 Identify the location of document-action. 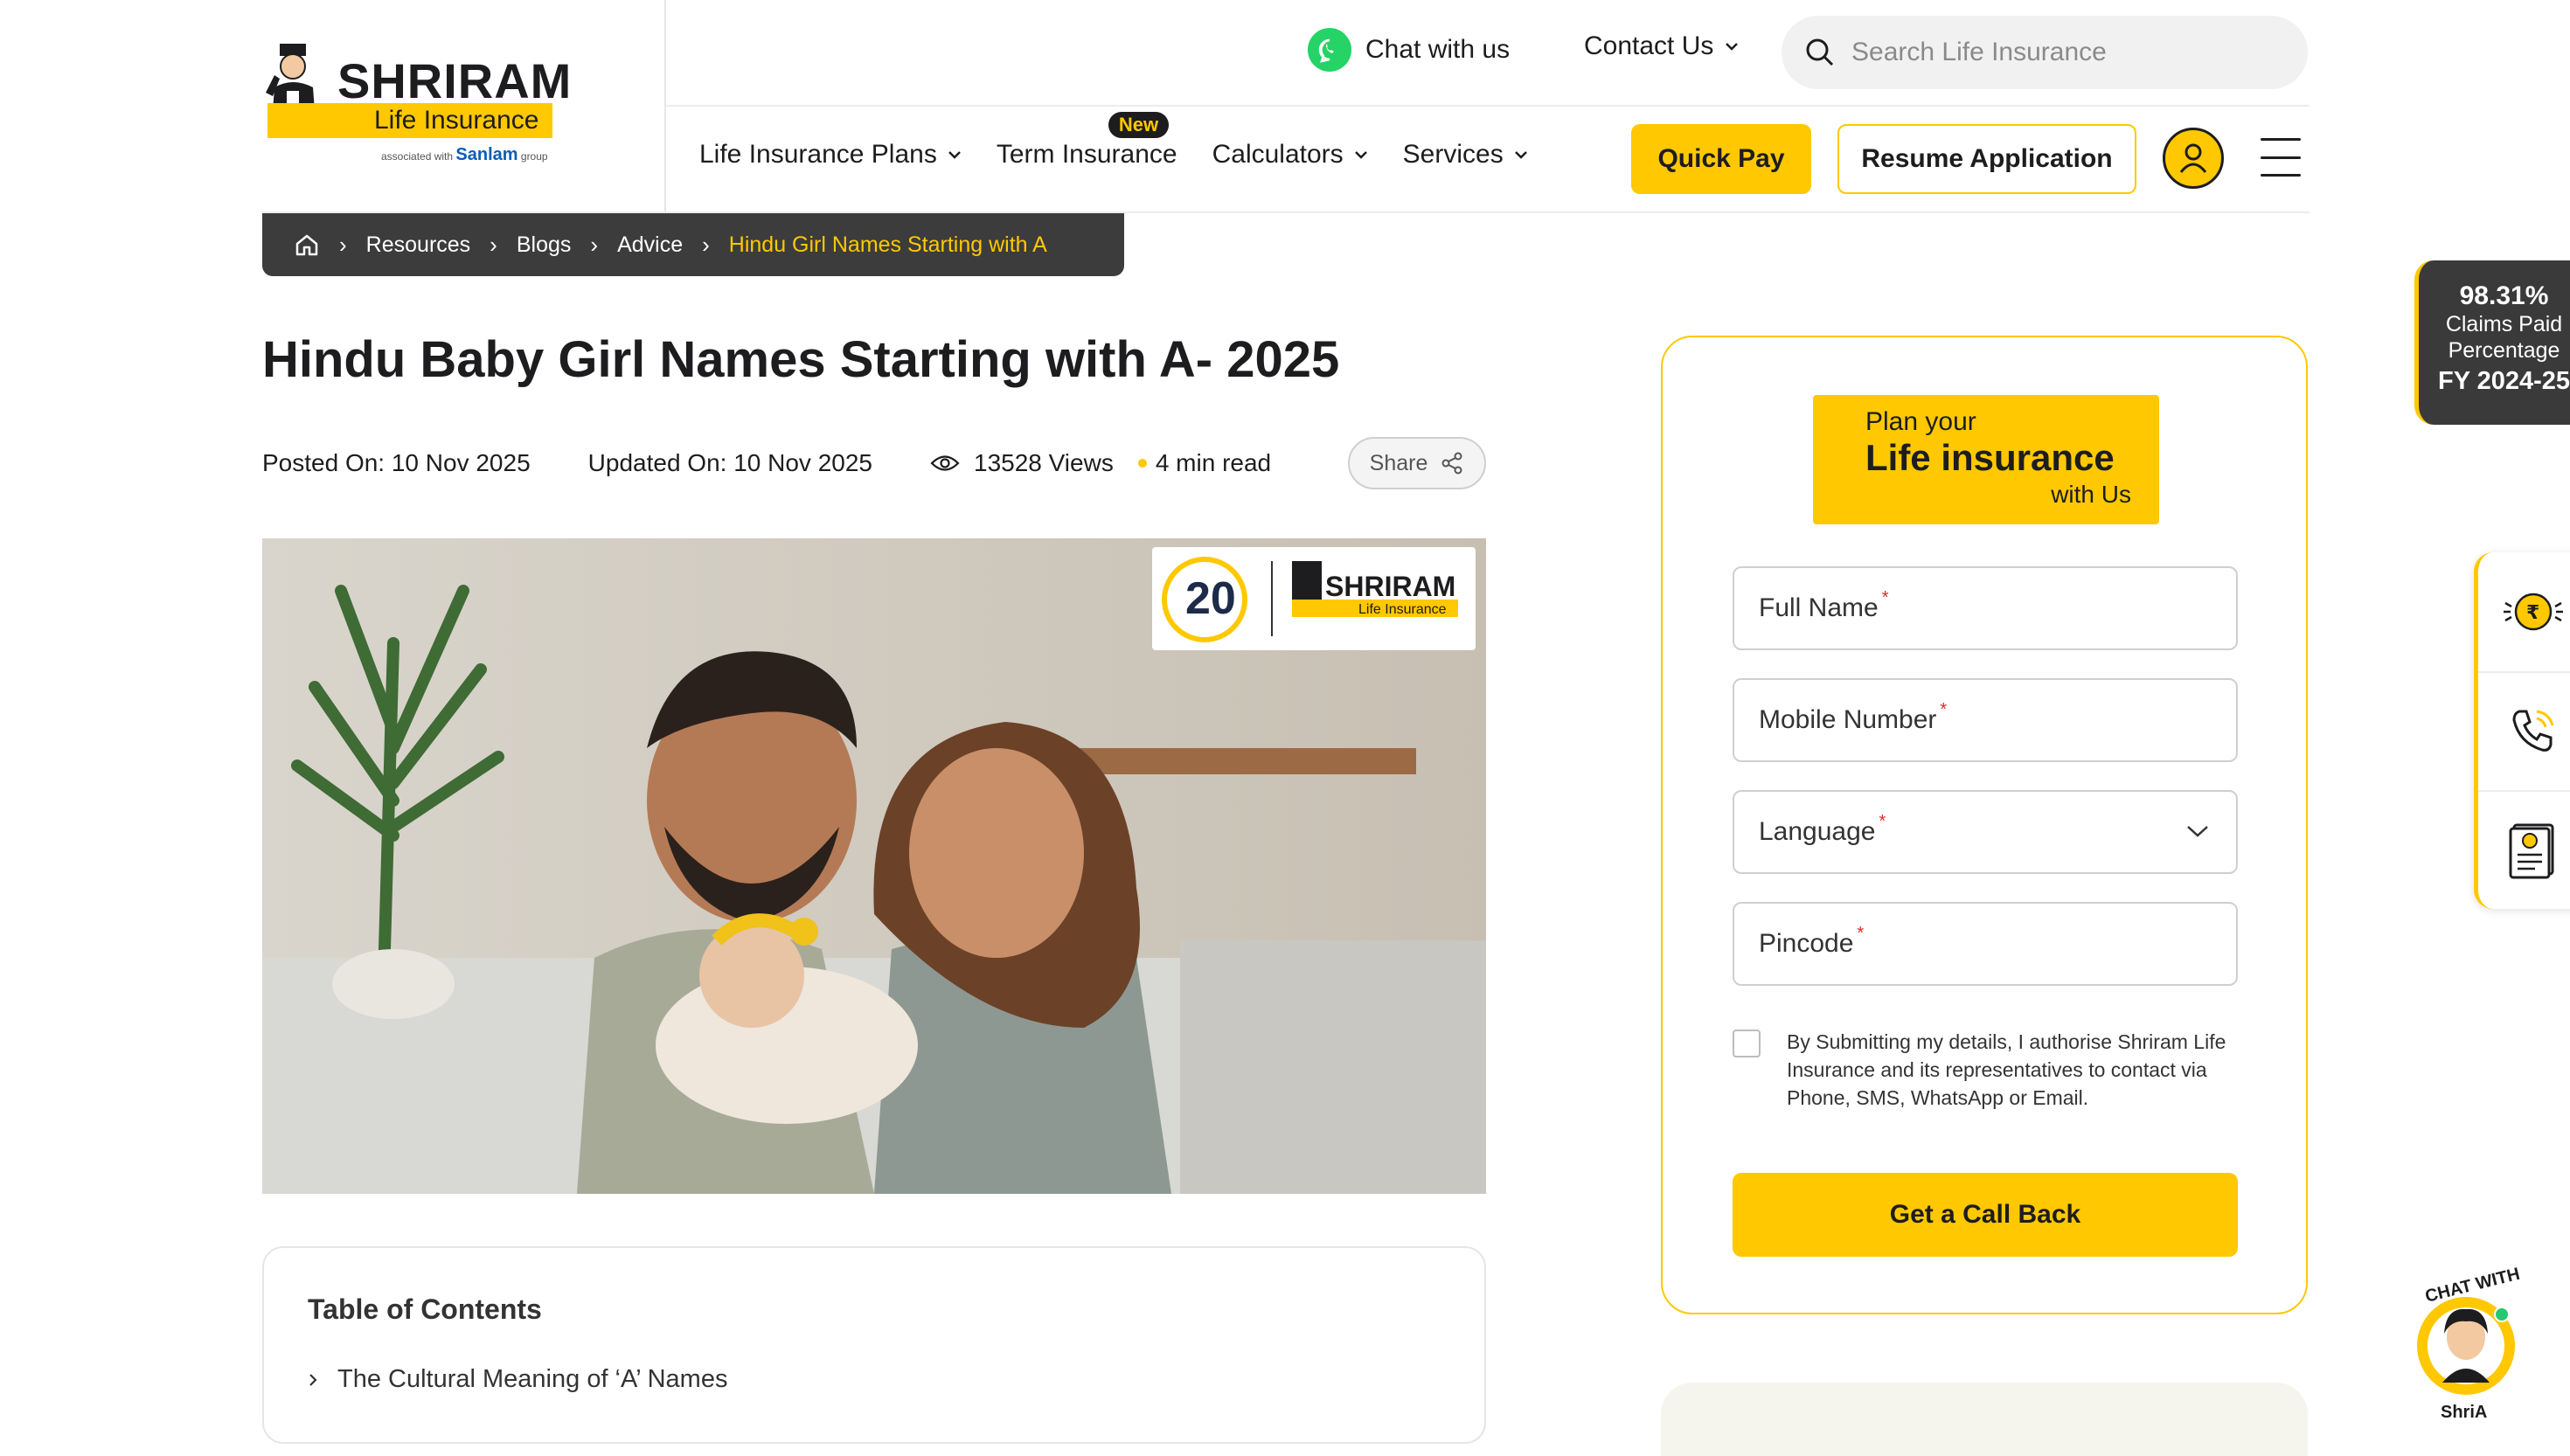
(2524, 849).